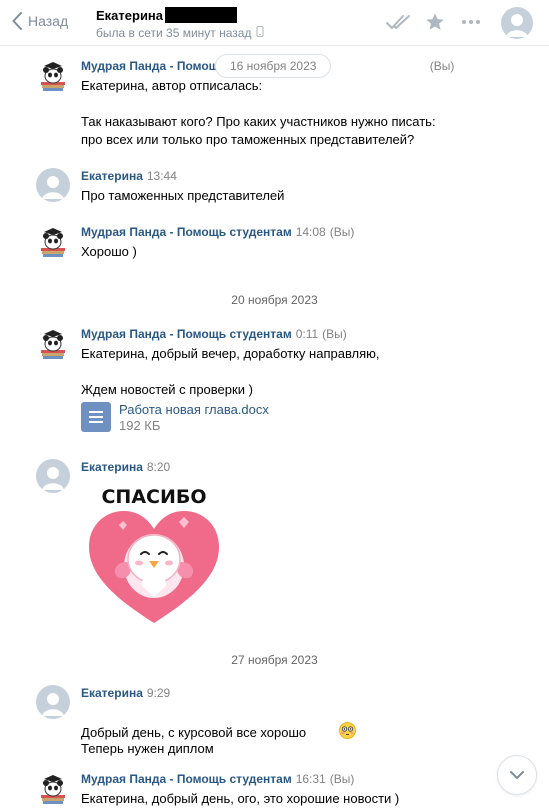 This screenshot has width=549, height=811. What do you see at coordinates (158, 693) in the screenshot?
I see `message-time: 9:29` at bounding box center [158, 693].